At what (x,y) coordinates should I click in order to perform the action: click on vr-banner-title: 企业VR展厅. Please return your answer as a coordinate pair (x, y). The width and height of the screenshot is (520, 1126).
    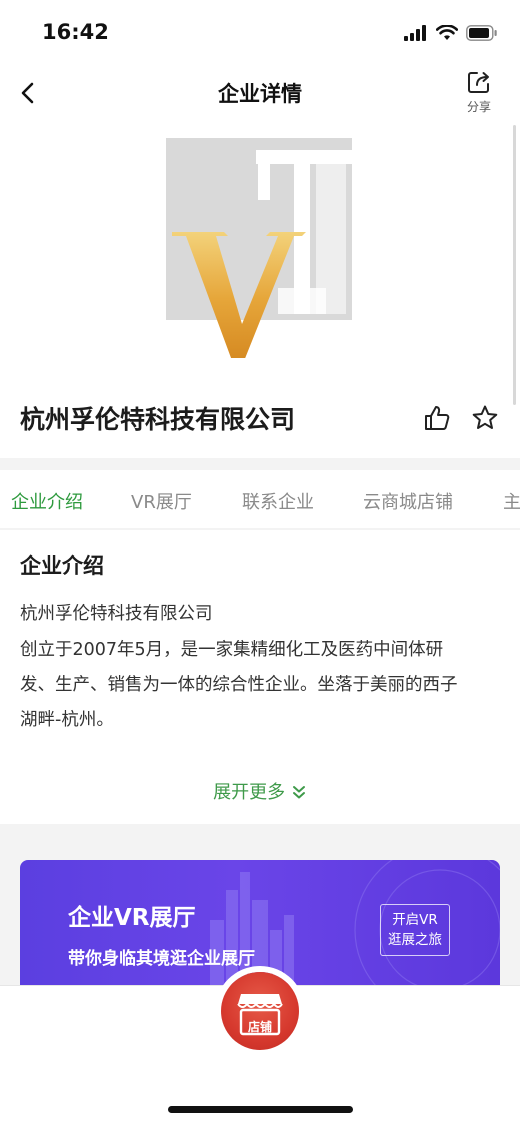
    Looking at the image, I should click on (132, 918).